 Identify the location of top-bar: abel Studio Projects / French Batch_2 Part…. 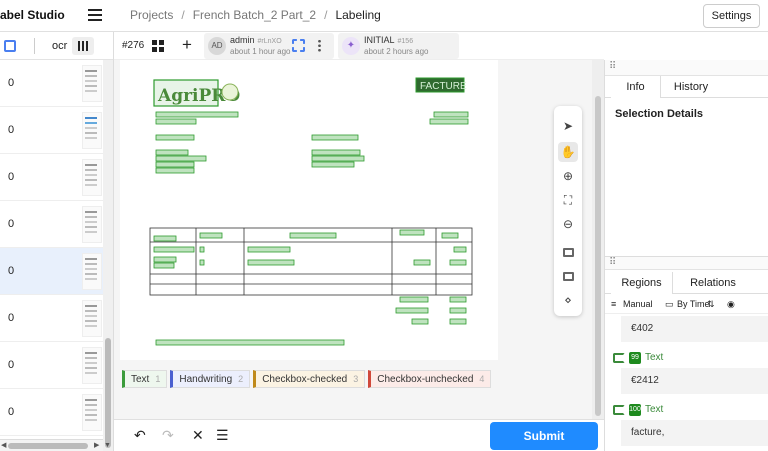
(384, 16).